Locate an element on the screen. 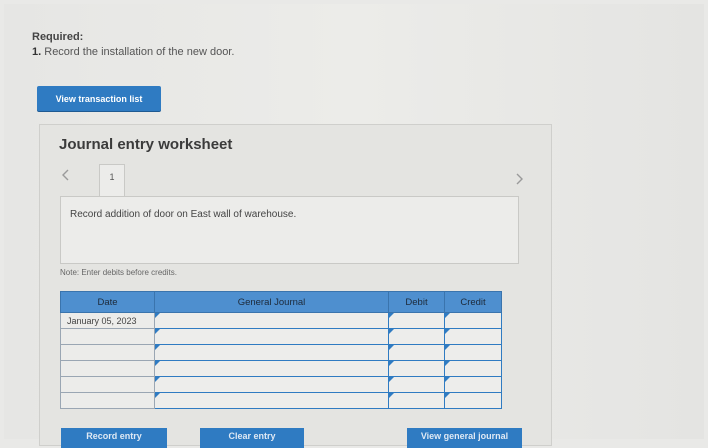 This screenshot has height=448, width=708. view-general-journal-button: View general journal is located at coordinates (464, 438).